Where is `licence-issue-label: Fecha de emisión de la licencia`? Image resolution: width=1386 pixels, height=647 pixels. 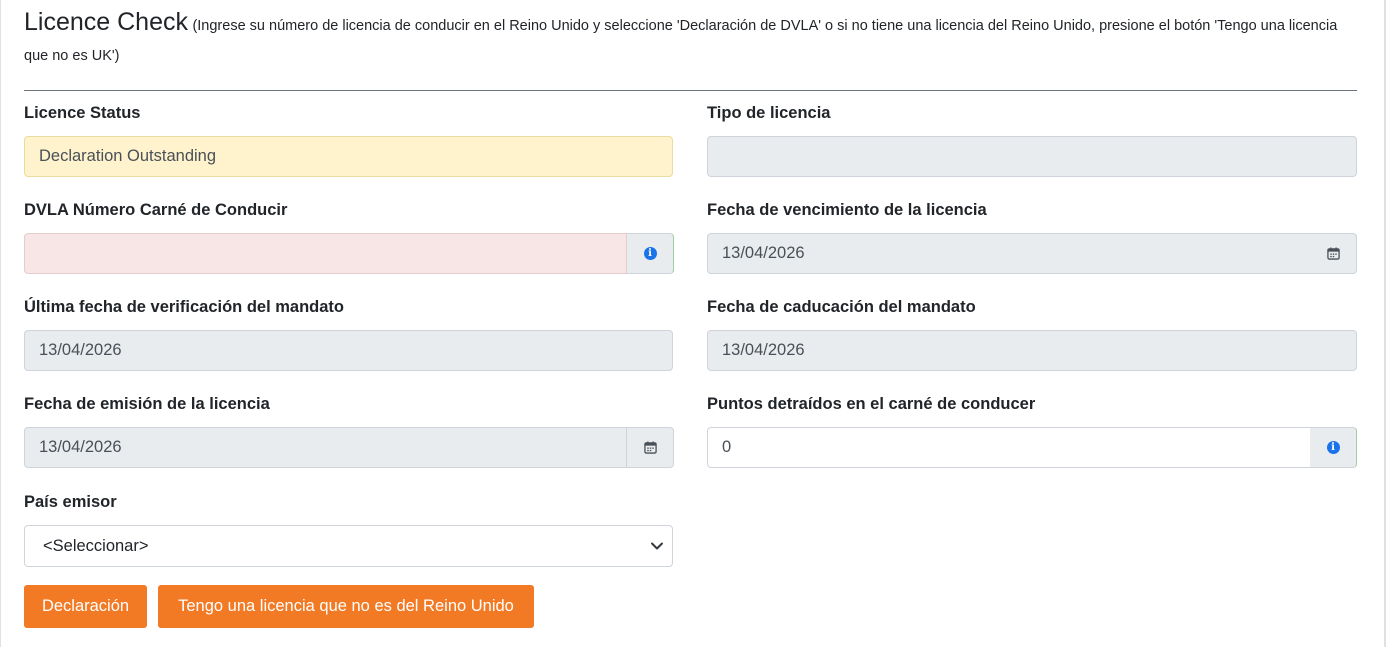 licence-issue-label: Fecha de emisión de la licencia is located at coordinates (147, 404).